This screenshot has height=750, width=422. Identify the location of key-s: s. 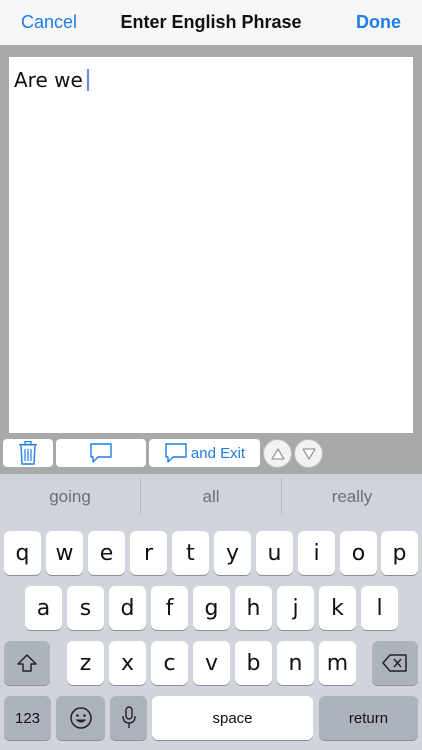
(85, 608).